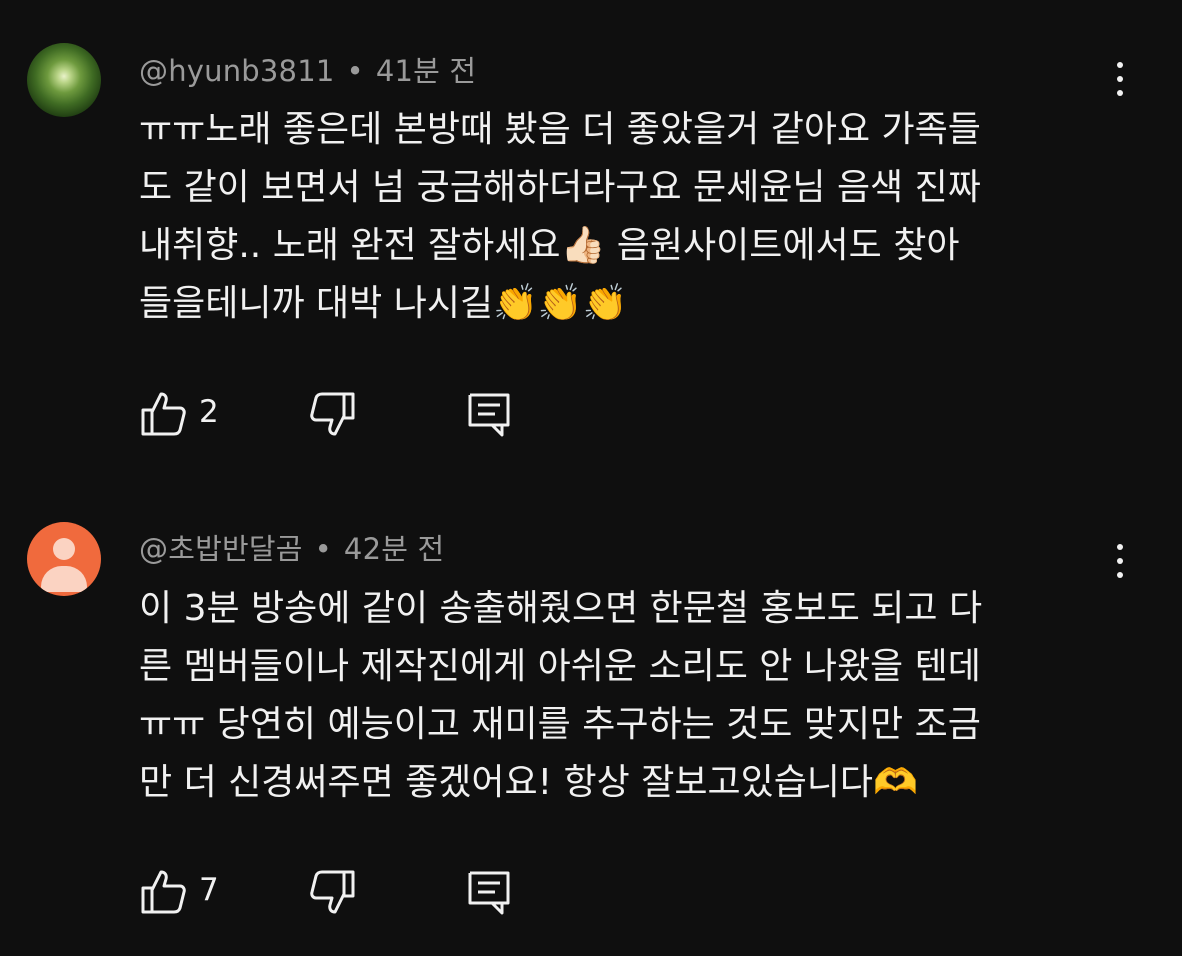  Describe the element at coordinates (560, 666) in the screenshot. I see `comment-line: 른 멤버들이나 제작진에게 아쉬운 소리도 안 나왔을 텐데` at that location.